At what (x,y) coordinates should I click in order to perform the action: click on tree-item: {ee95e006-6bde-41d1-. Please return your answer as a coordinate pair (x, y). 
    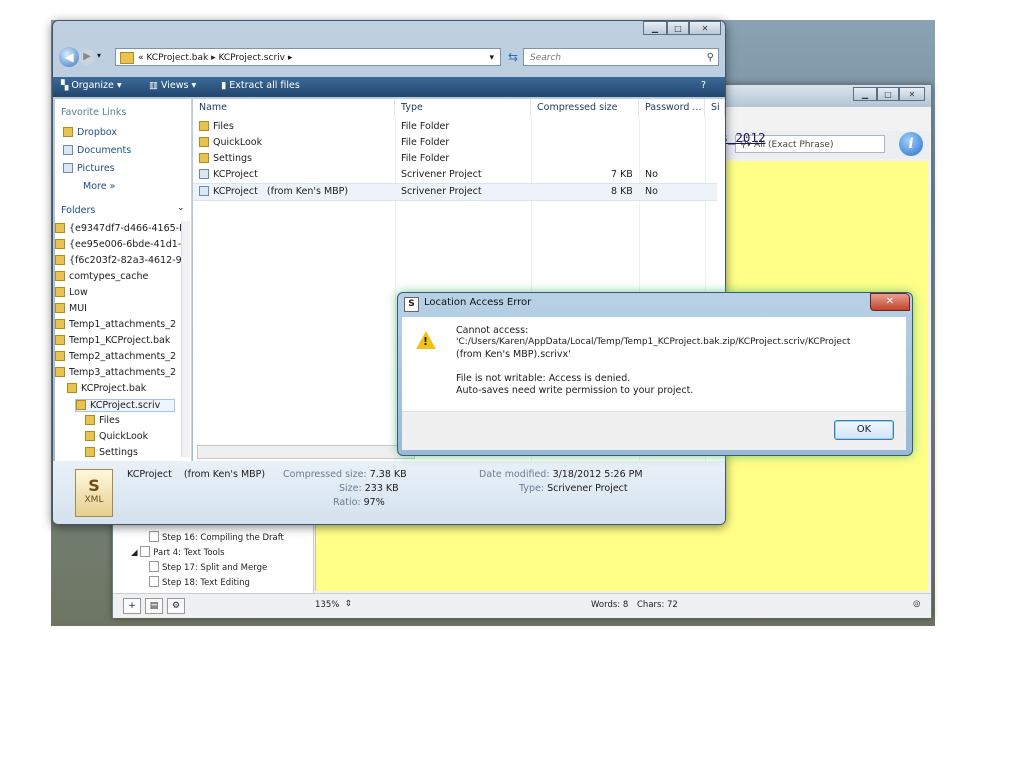
    Looking at the image, I should click on (118, 244).